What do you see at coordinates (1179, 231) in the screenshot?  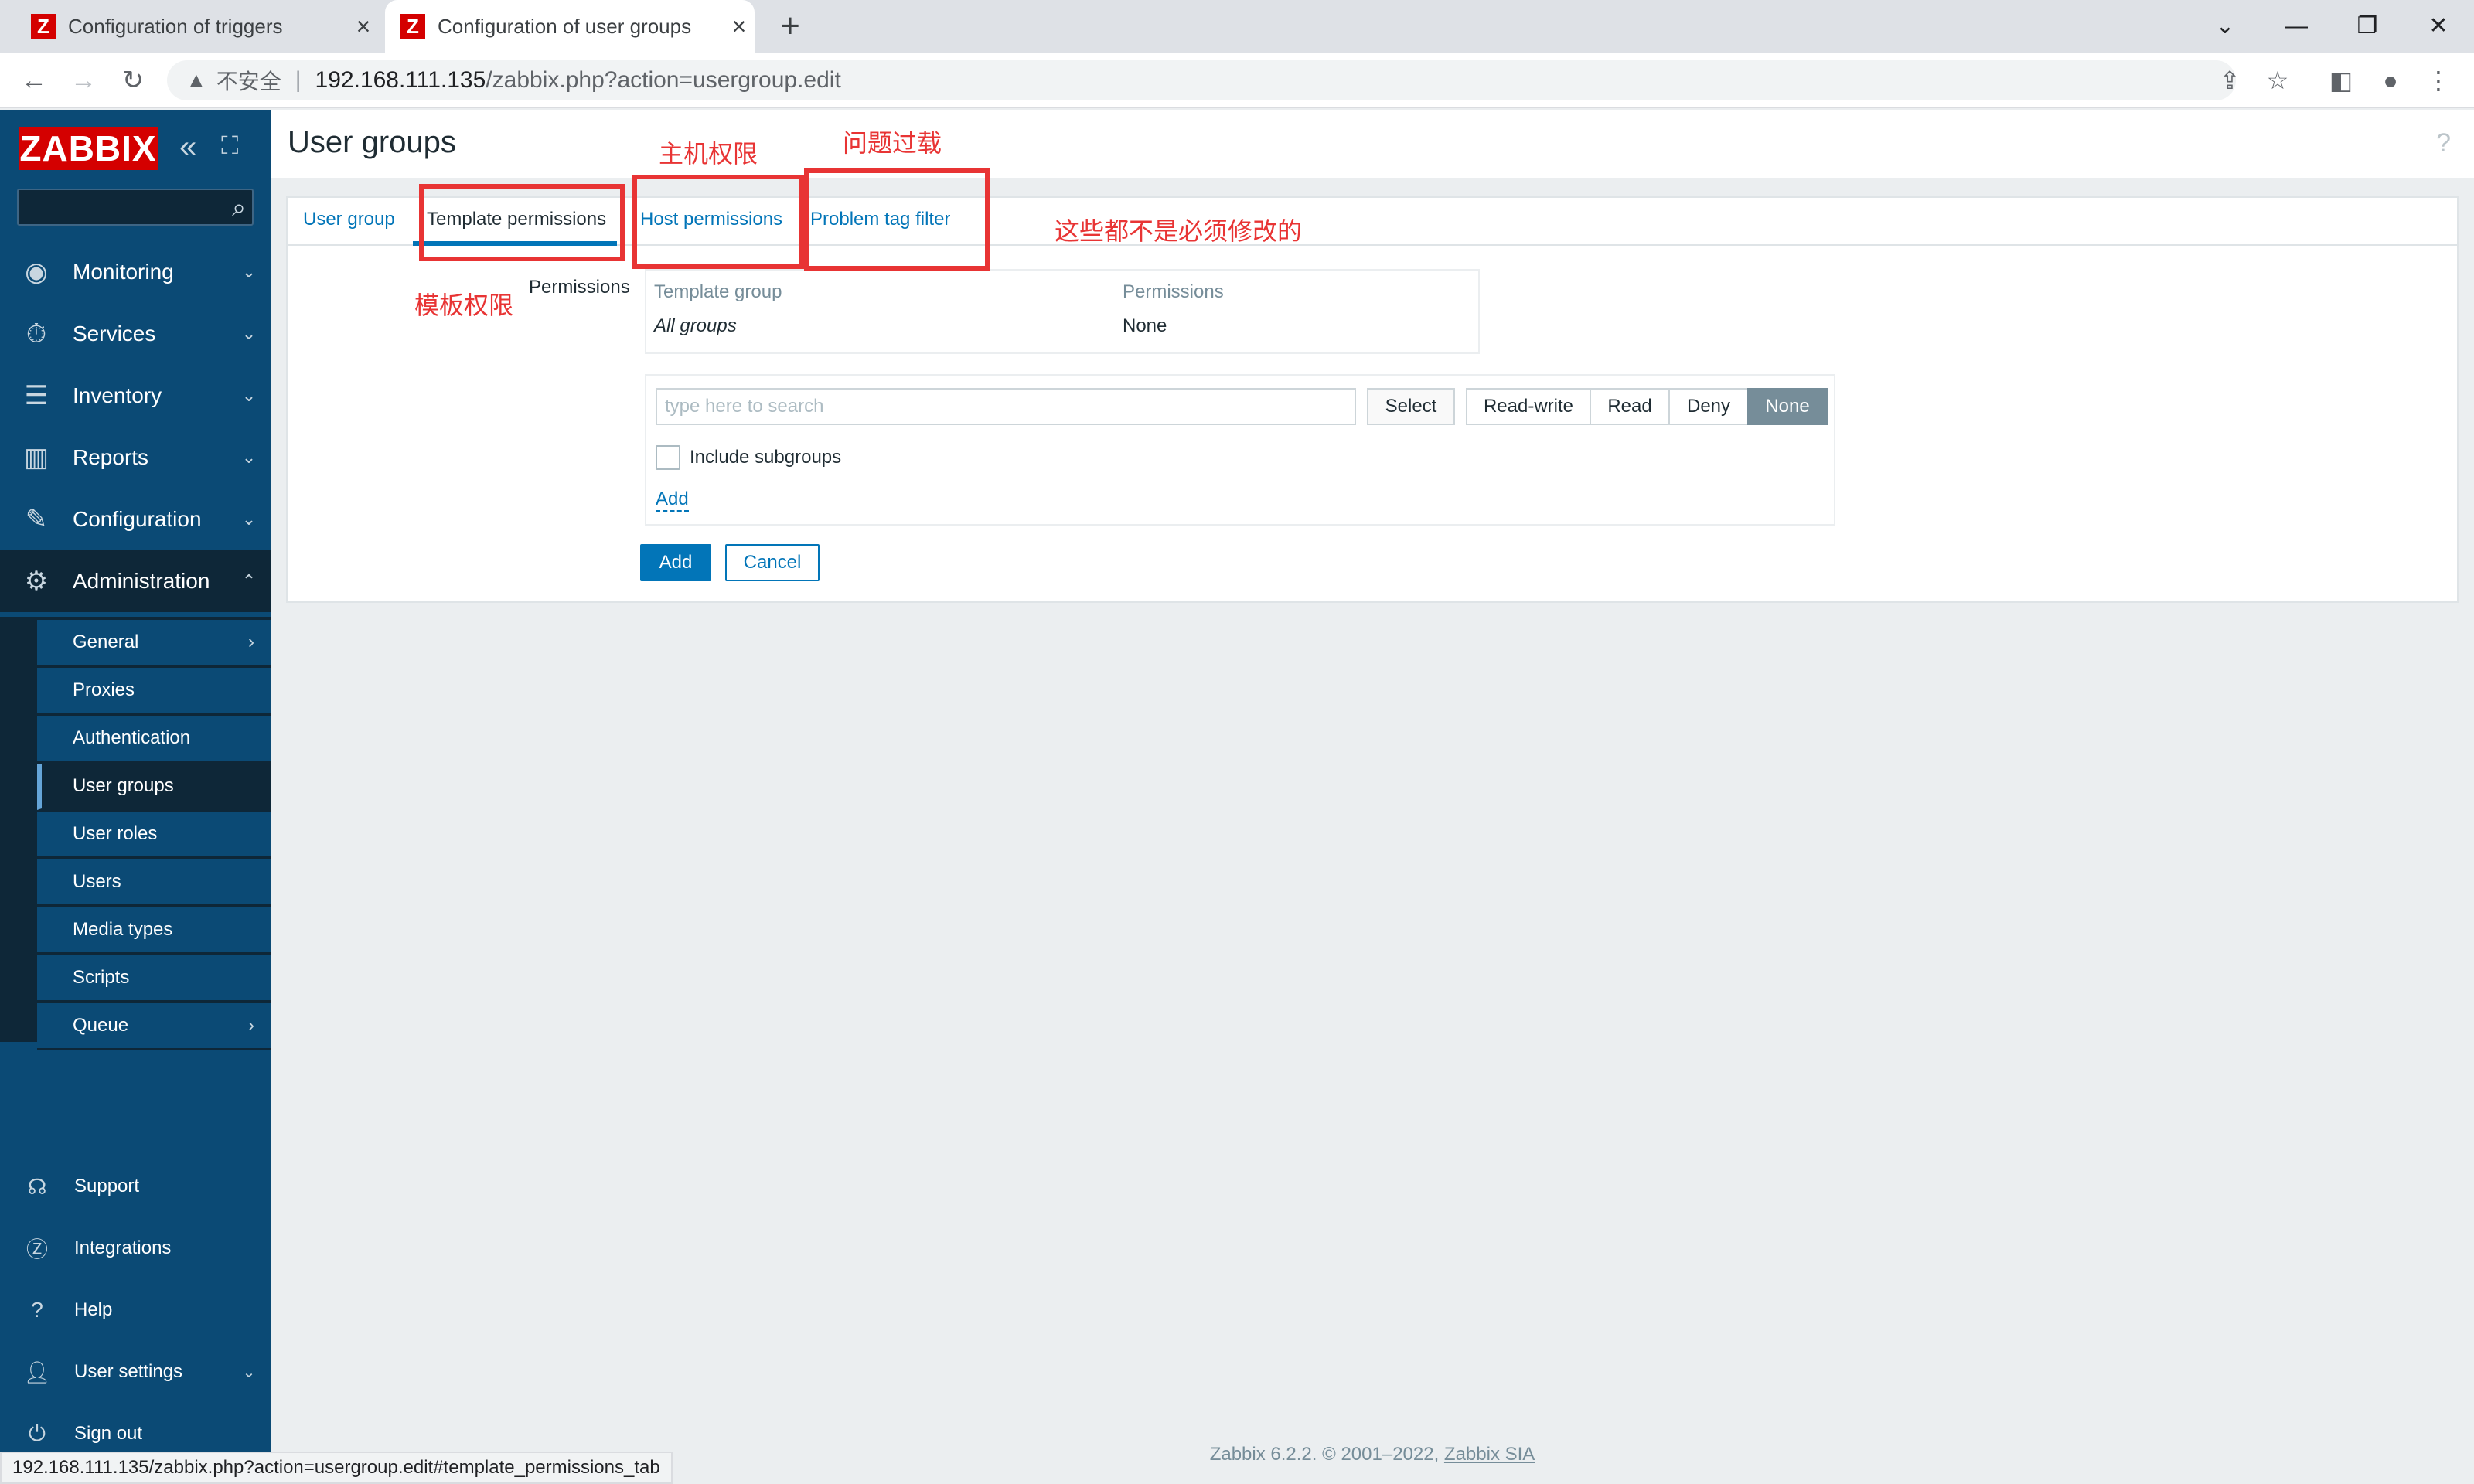 I see `annotation-not-required: 这些都不是必须修改的` at bounding box center [1179, 231].